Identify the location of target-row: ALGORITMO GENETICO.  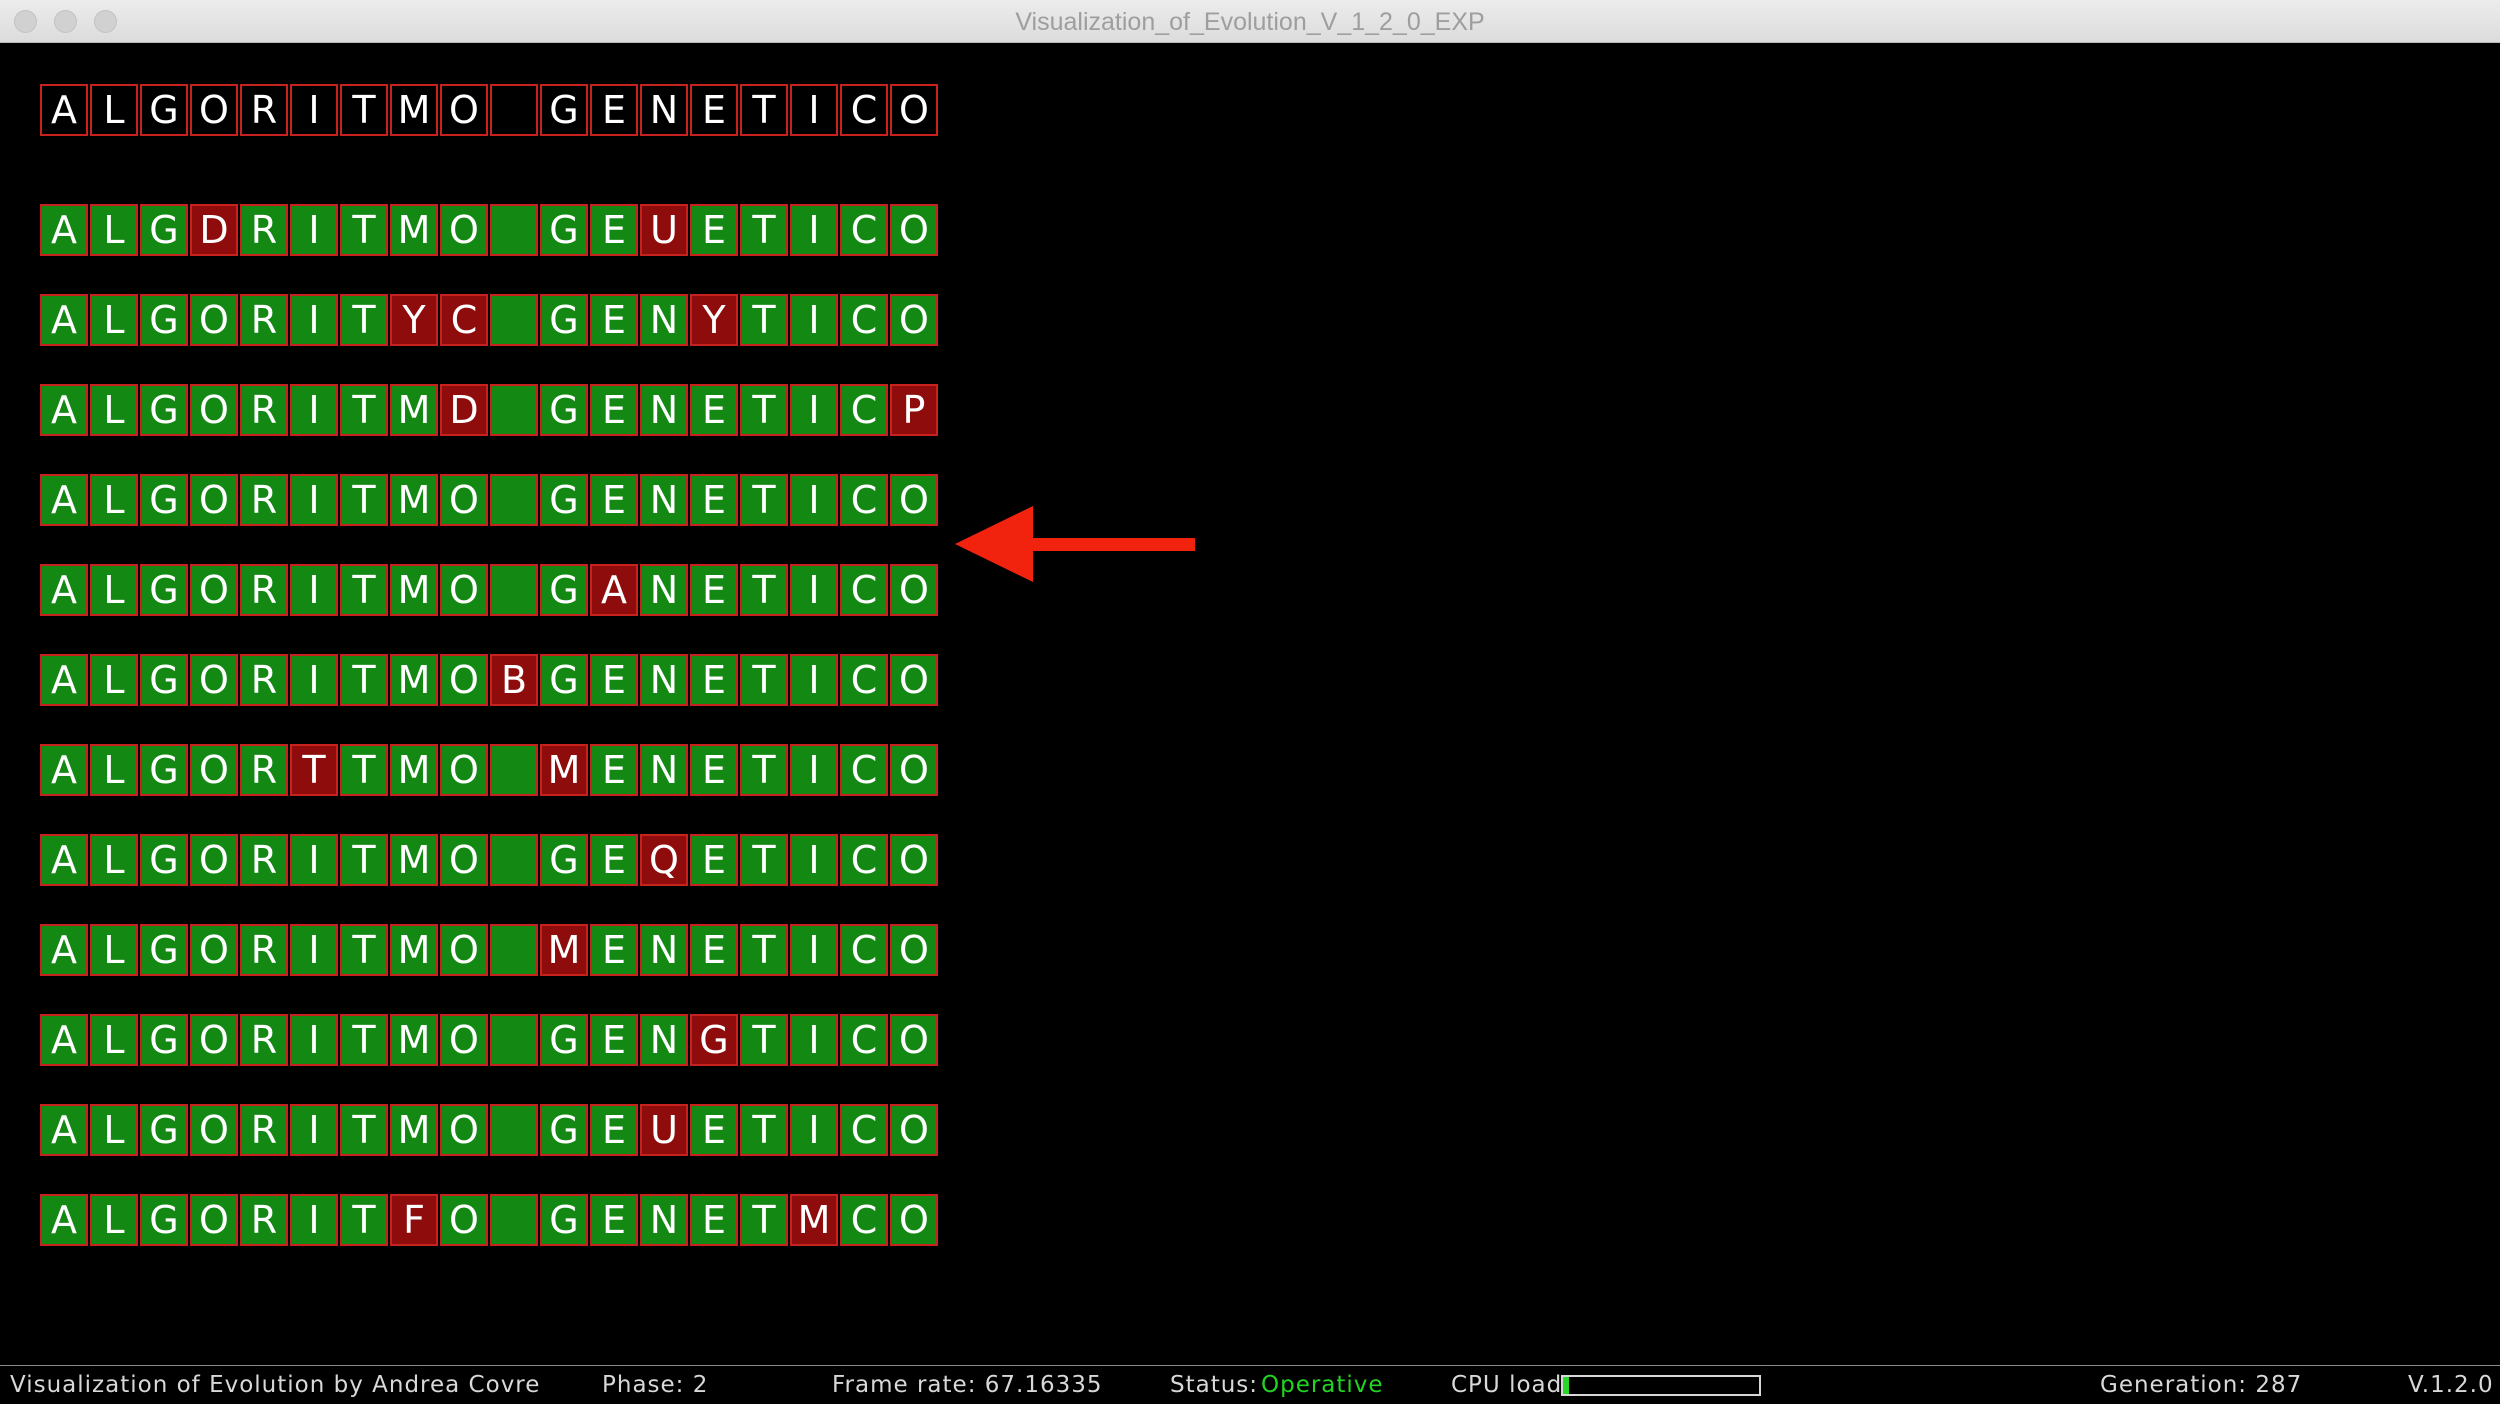
(489, 110).